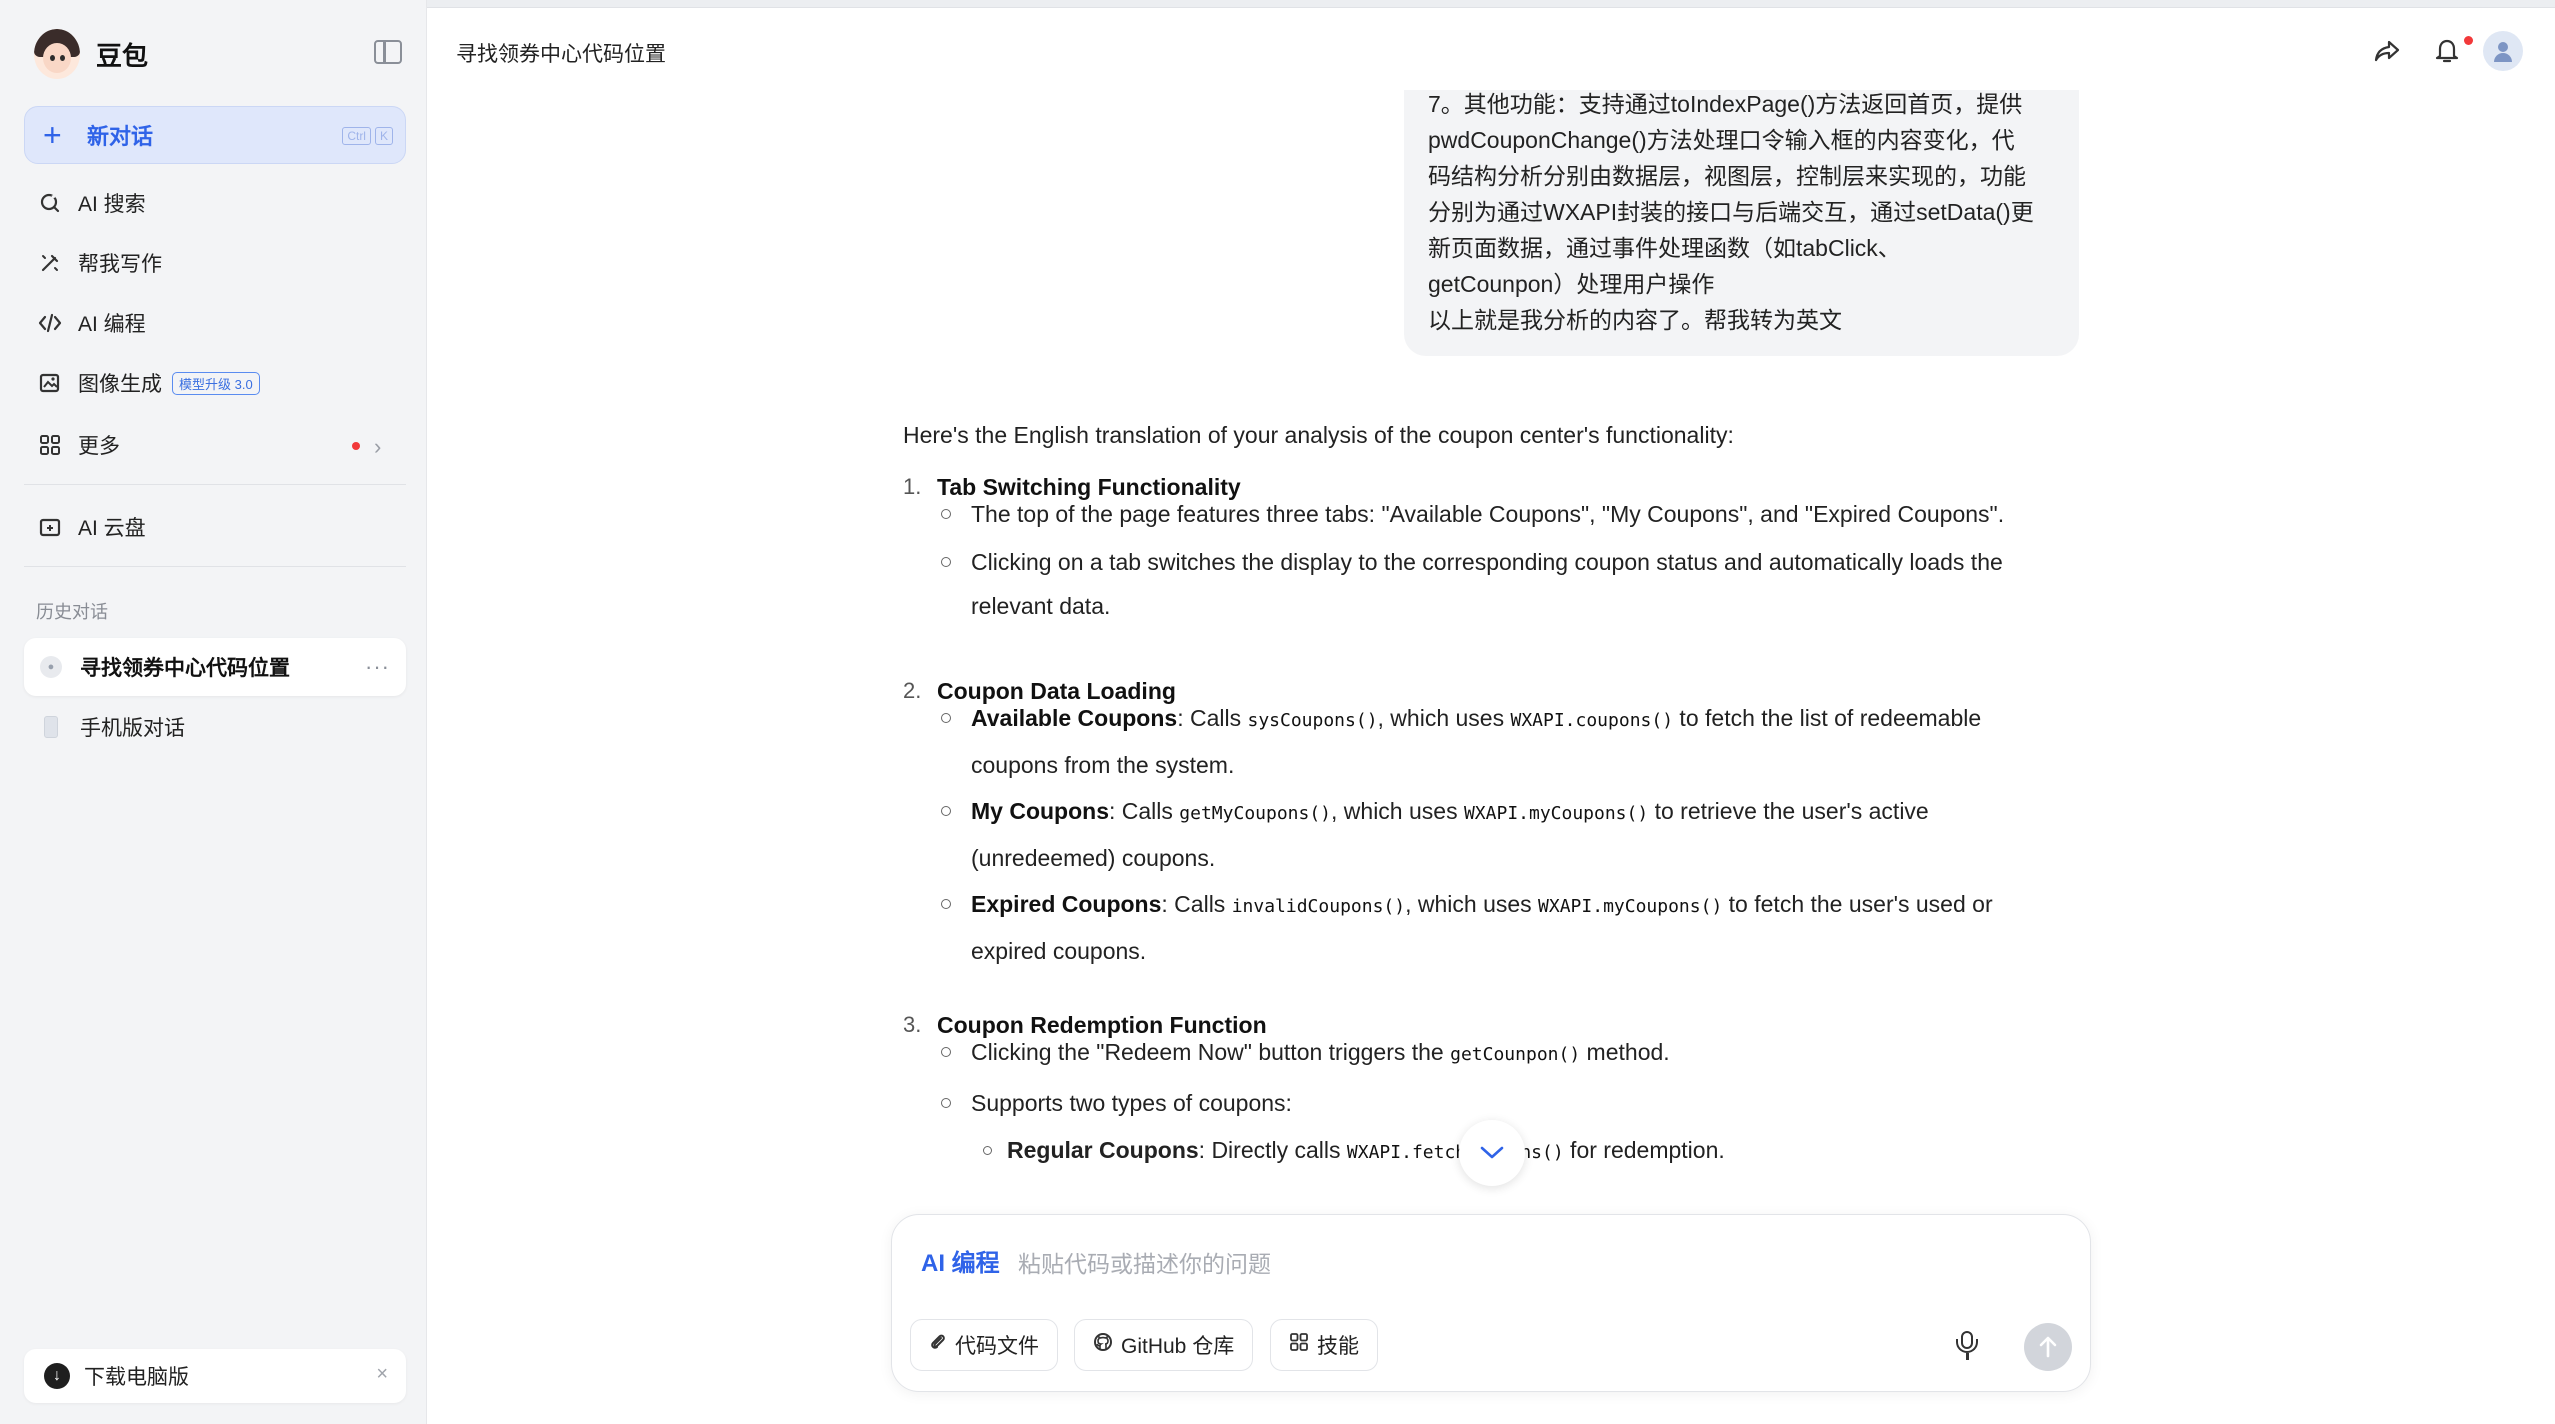  I want to click on history-item: 手机版对话, so click(215, 727).